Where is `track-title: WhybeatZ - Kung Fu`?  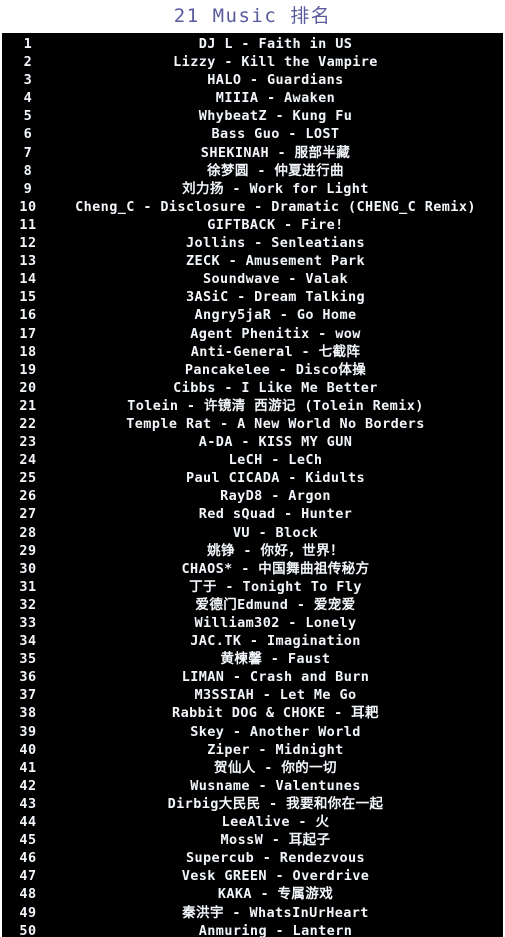
track-title: WhybeatZ - Kung Fu is located at coordinates (275, 116).